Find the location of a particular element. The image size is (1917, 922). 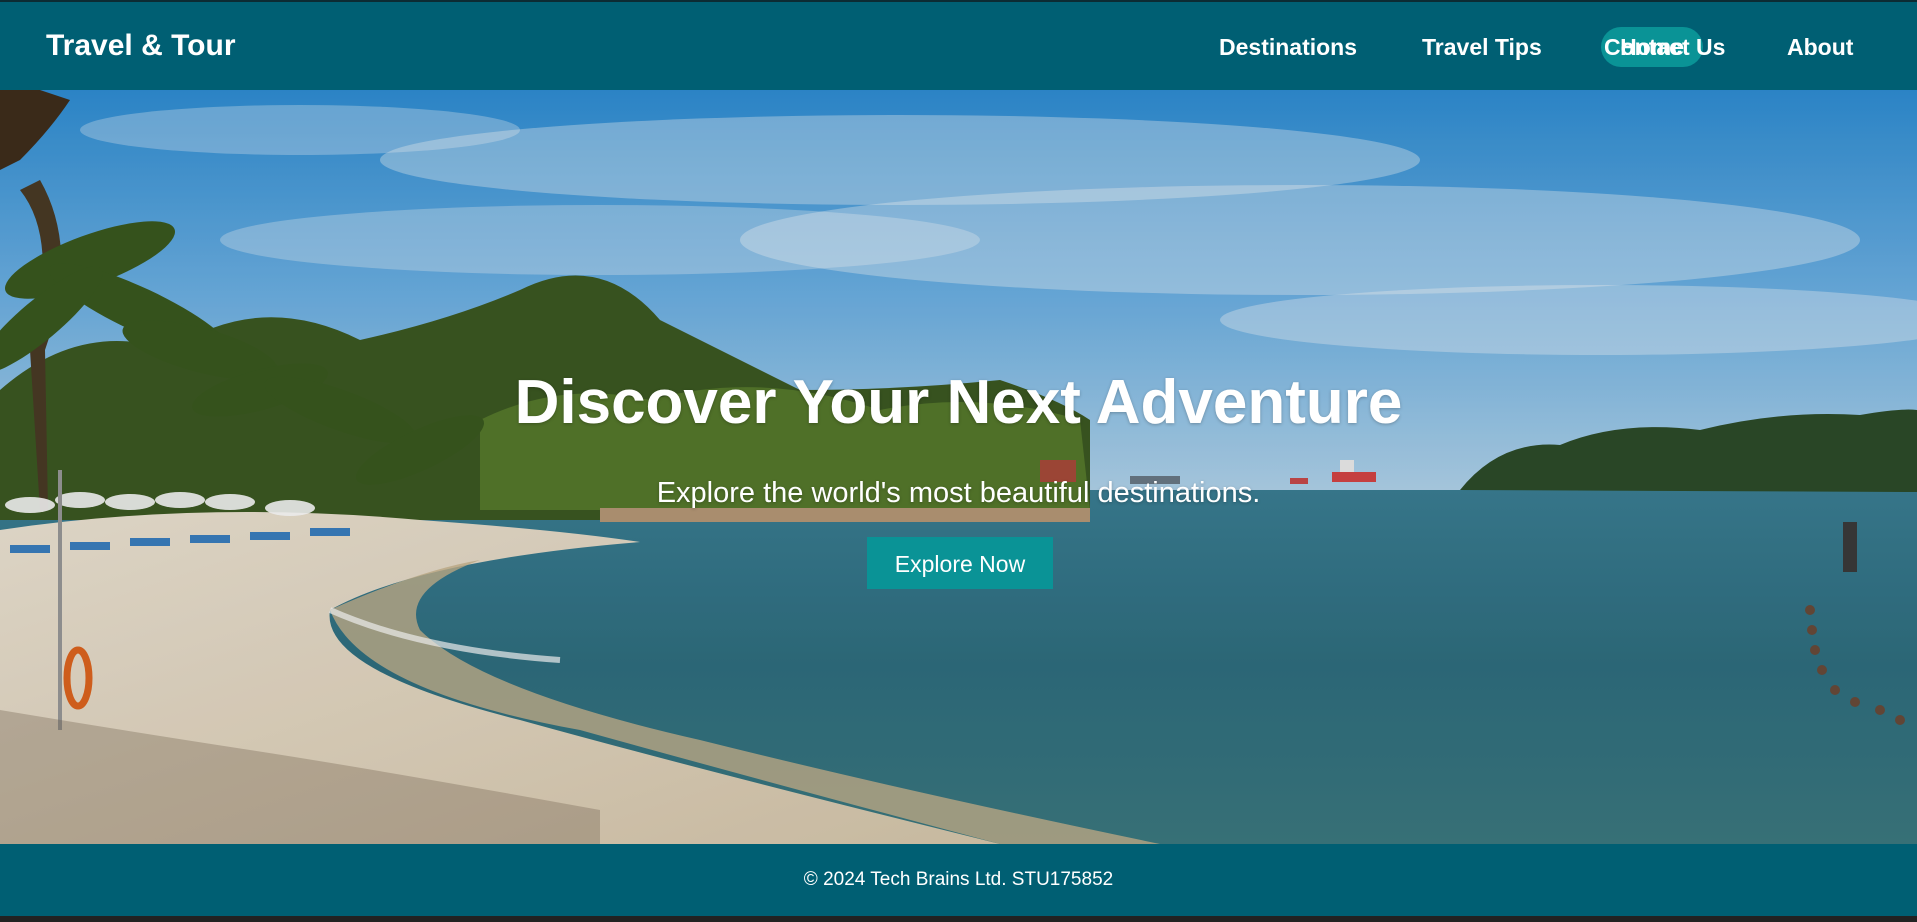

bottom-edge is located at coordinates (958, 919).